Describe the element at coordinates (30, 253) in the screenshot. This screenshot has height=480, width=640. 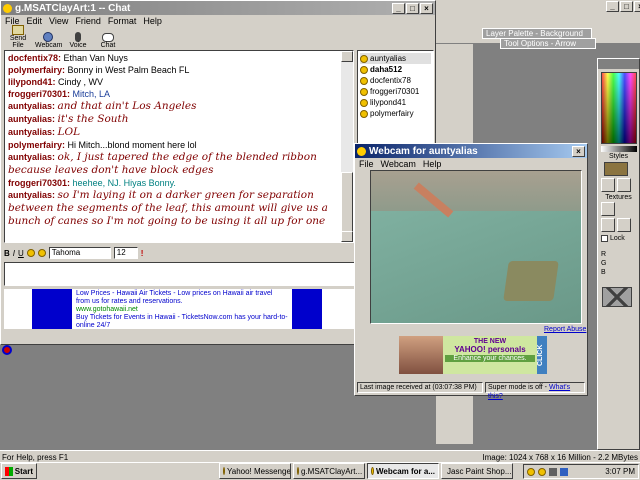
I see `color-icon` at that location.